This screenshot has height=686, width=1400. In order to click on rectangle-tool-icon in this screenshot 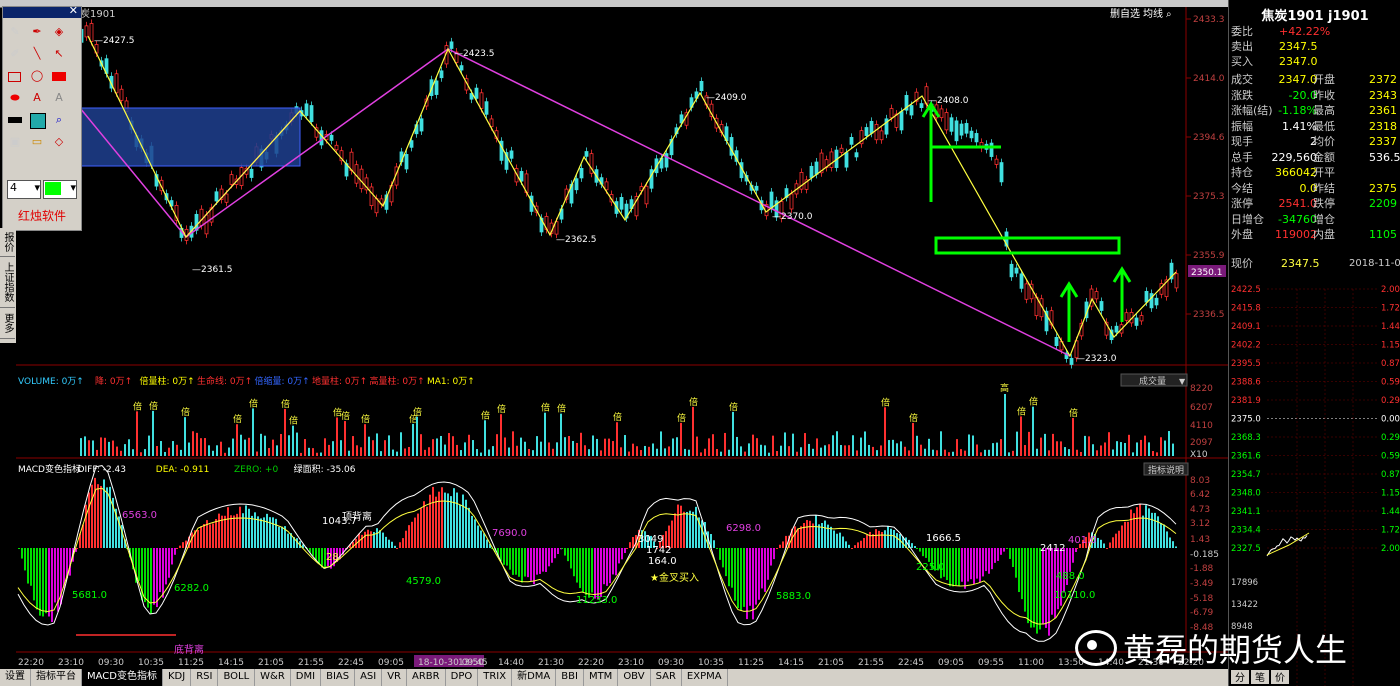, I will do `click(14, 77)`.